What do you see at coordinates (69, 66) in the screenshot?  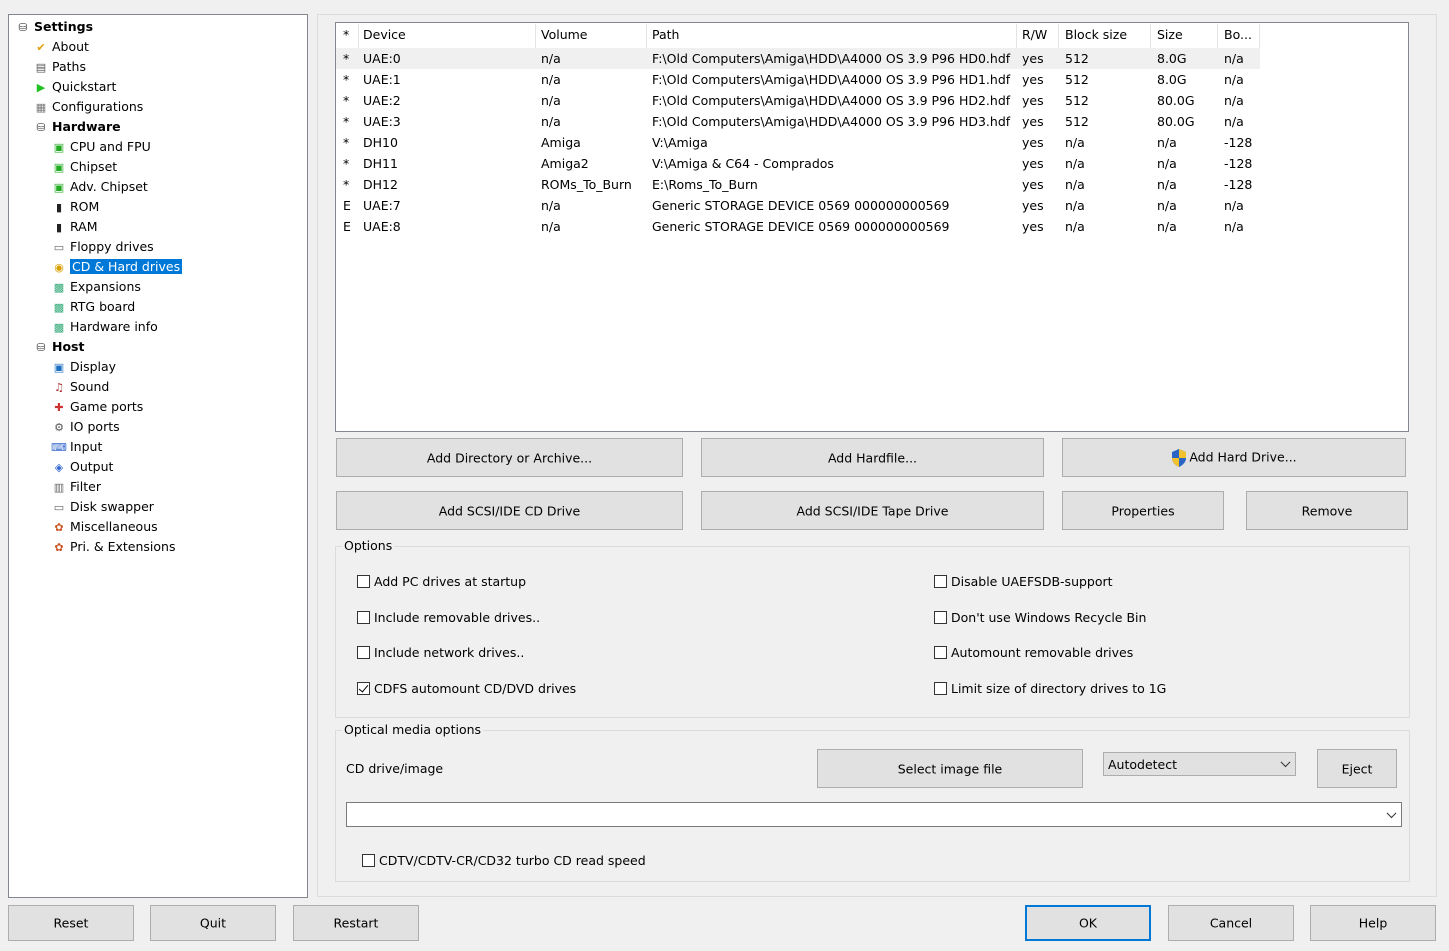 I see `tree-item-label: Paths` at bounding box center [69, 66].